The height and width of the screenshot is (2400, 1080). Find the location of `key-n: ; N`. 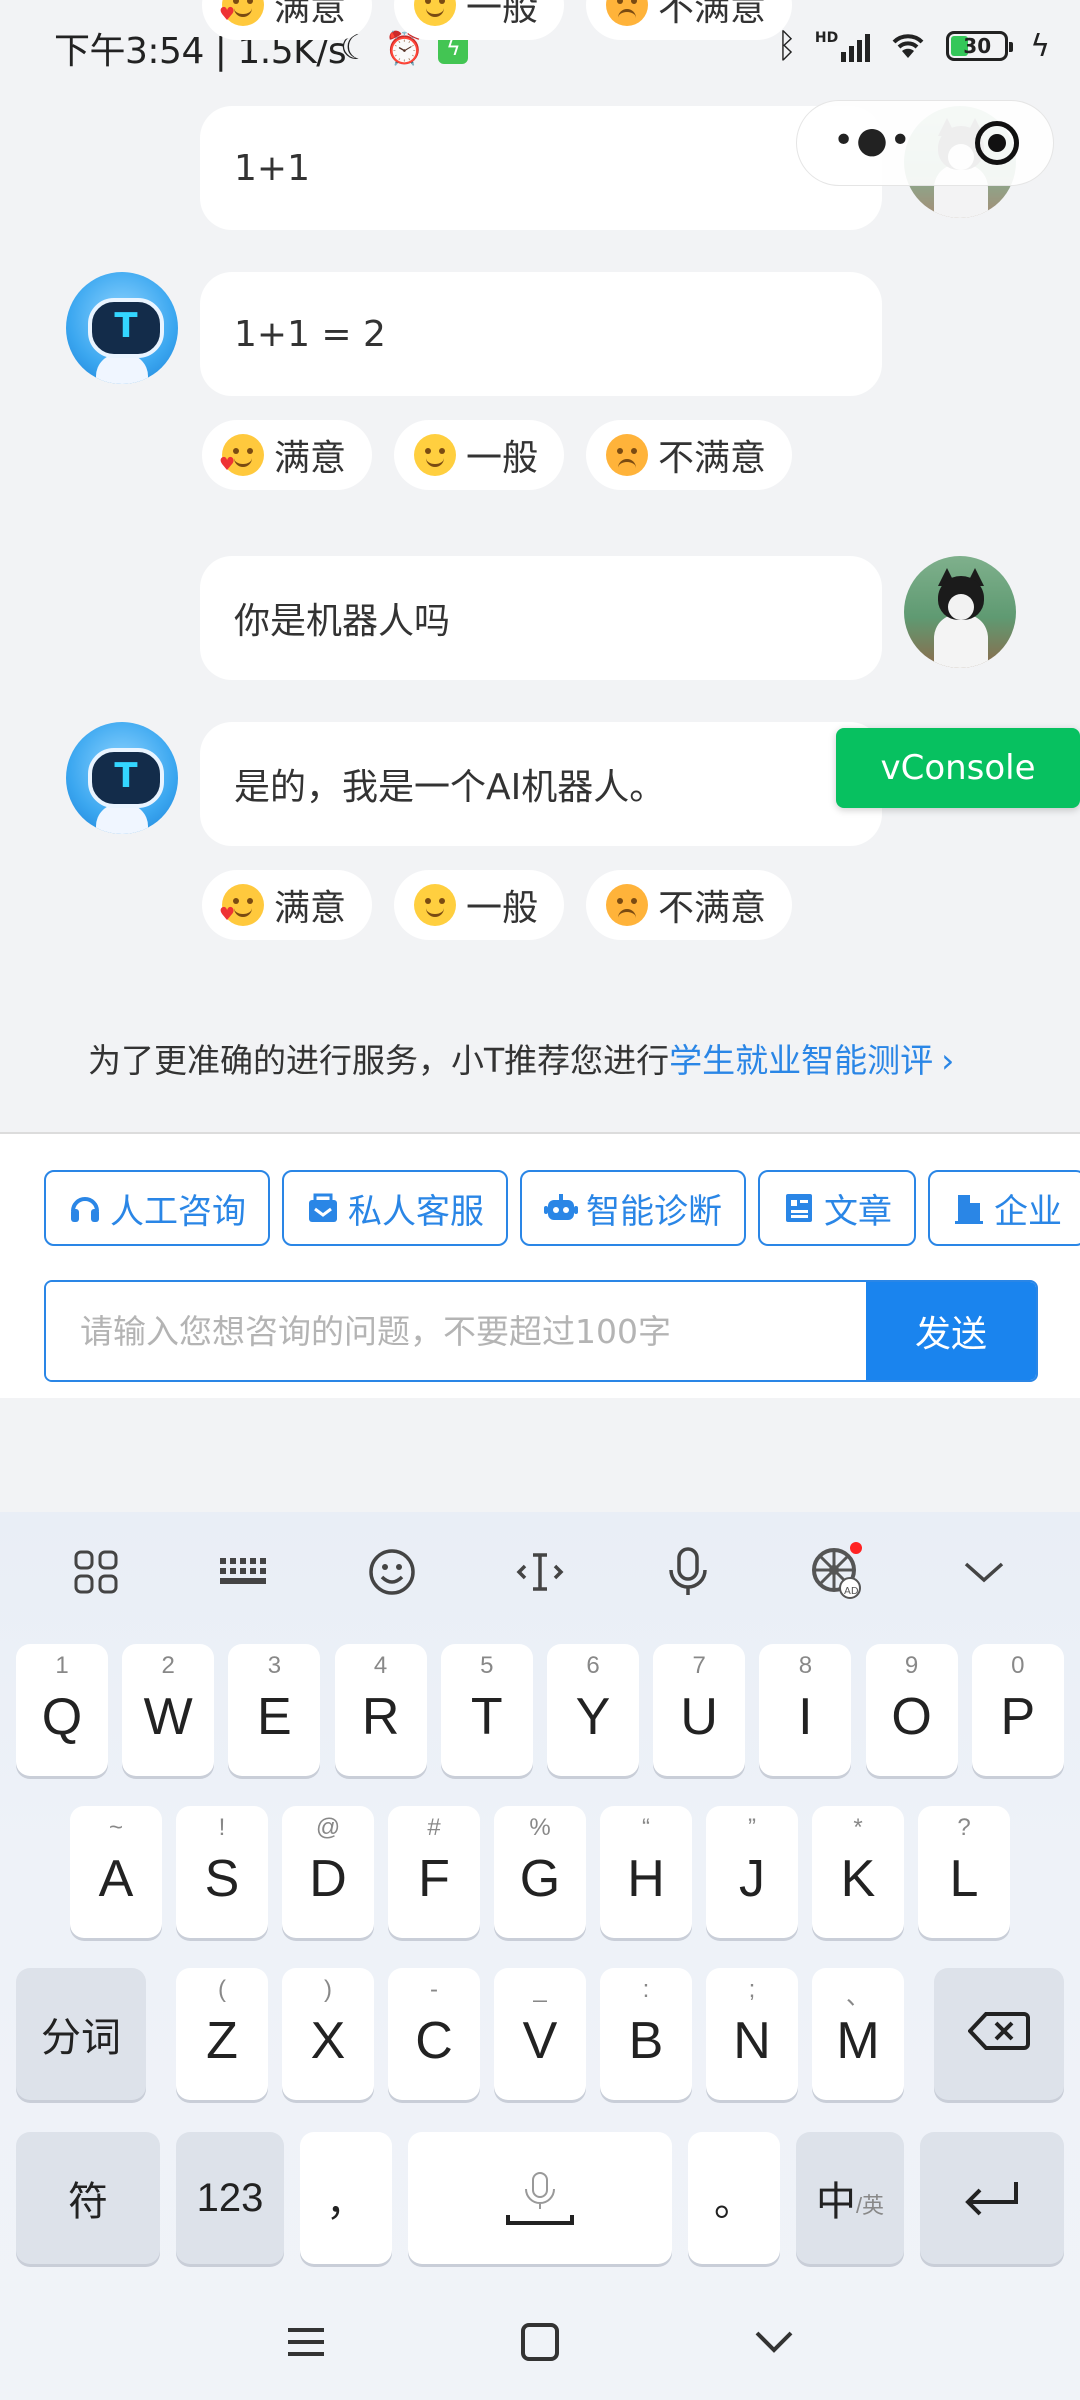

key-n: ; N is located at coordinates (752, 2034).